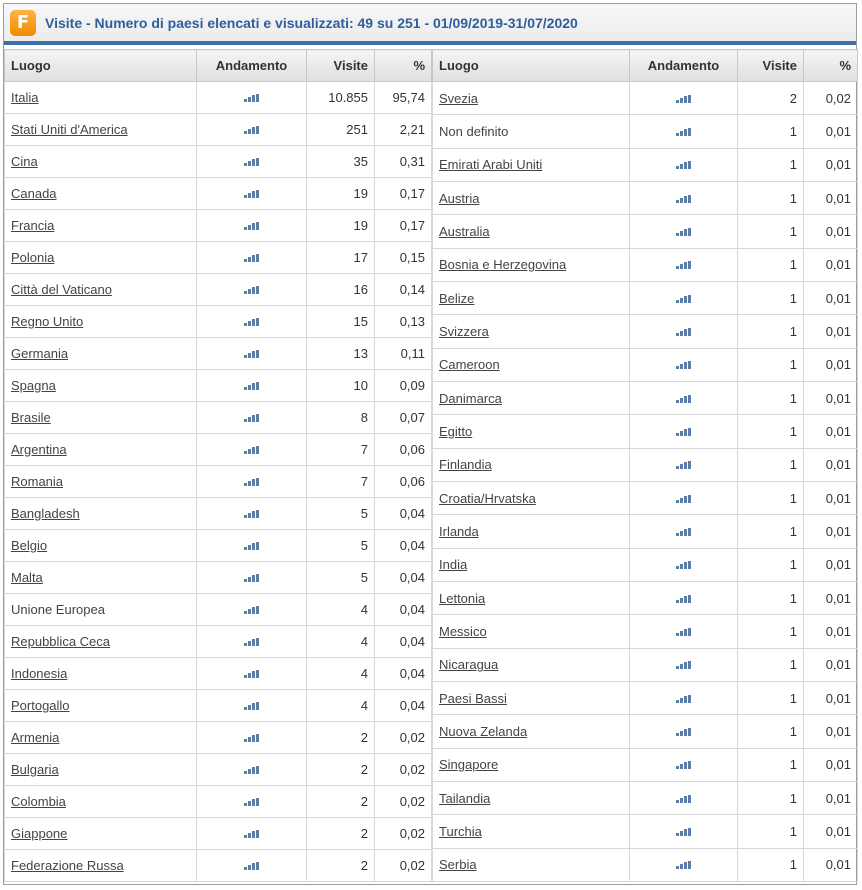 This screenshot has height=890, width=862. Describe the element at coordinates (403, 129) in the screenshot. I see `percent-cell: 2,21` at that location.